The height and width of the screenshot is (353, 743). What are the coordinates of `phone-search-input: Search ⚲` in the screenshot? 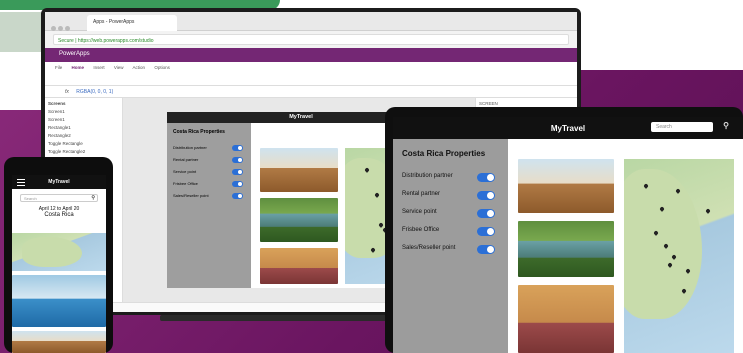 It's located at (59, 198).